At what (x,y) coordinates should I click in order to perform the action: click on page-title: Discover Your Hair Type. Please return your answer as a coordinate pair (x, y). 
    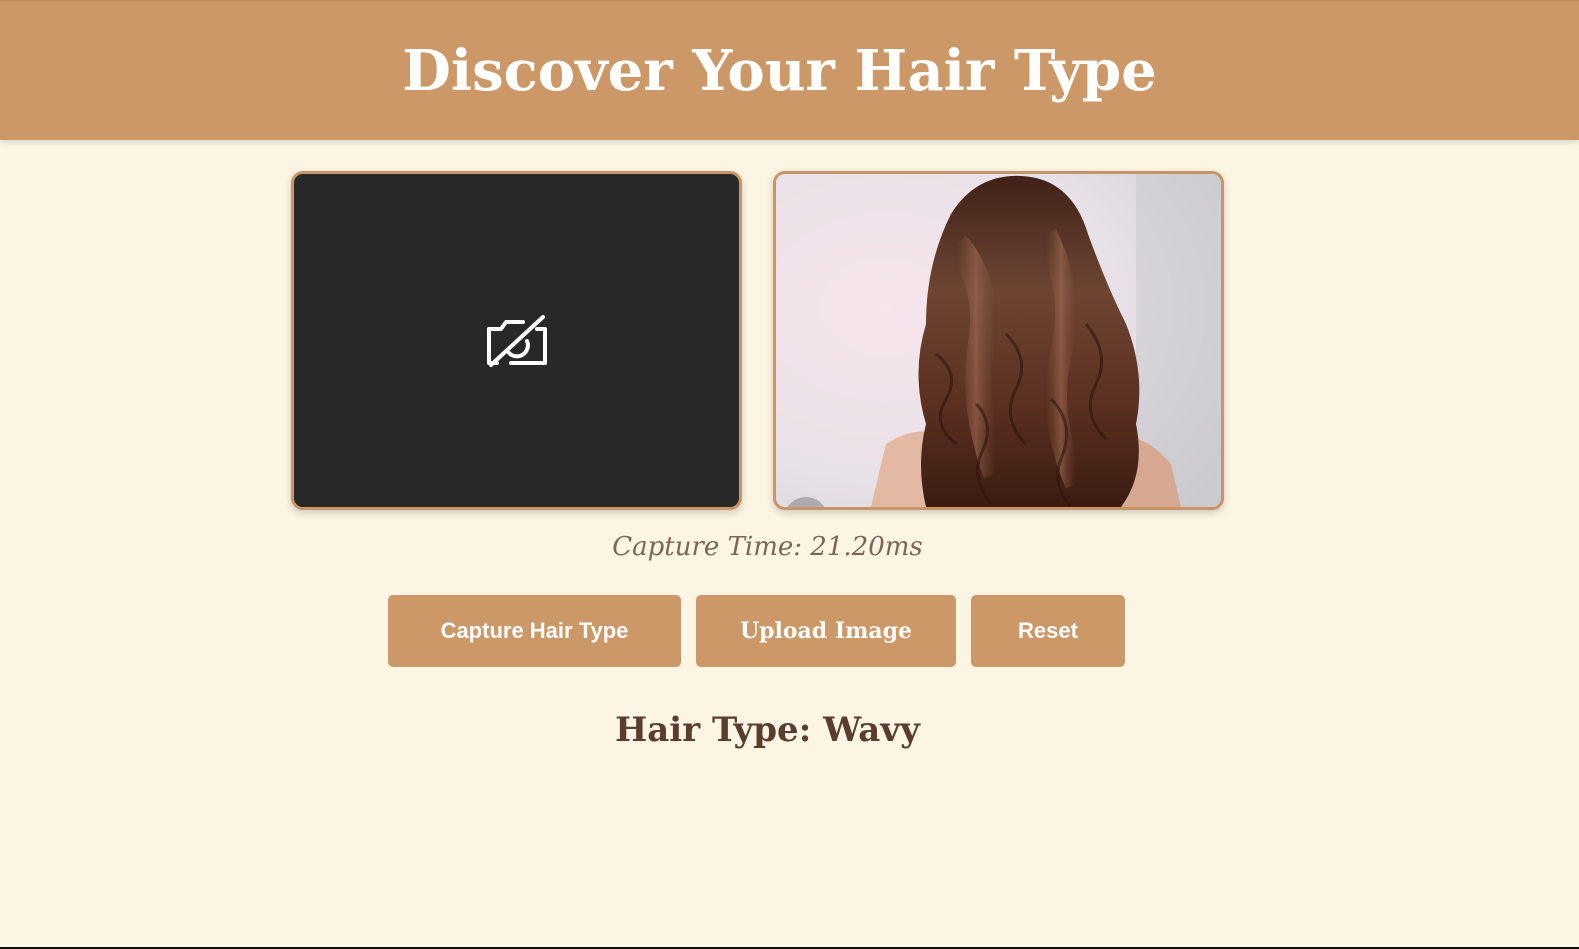
    Looking at the image, I should click on (779, 70).